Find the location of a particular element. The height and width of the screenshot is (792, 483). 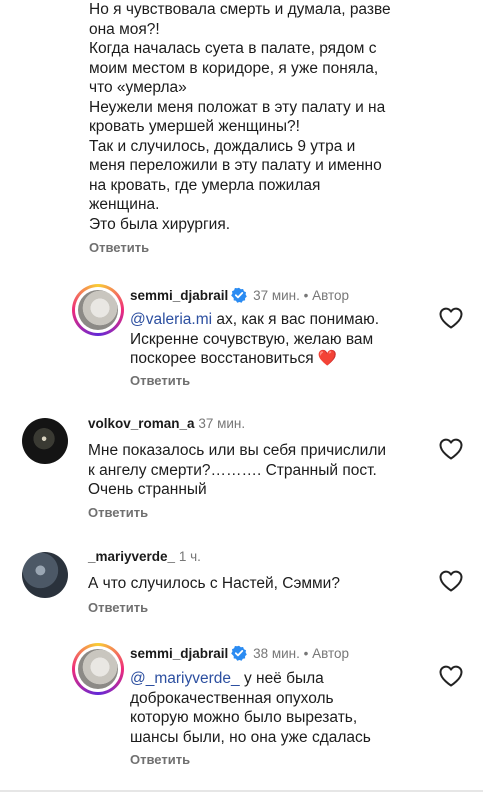

comment-line: Но я чувствовала смерть и думала, разве is located at coordinates (240, 9).